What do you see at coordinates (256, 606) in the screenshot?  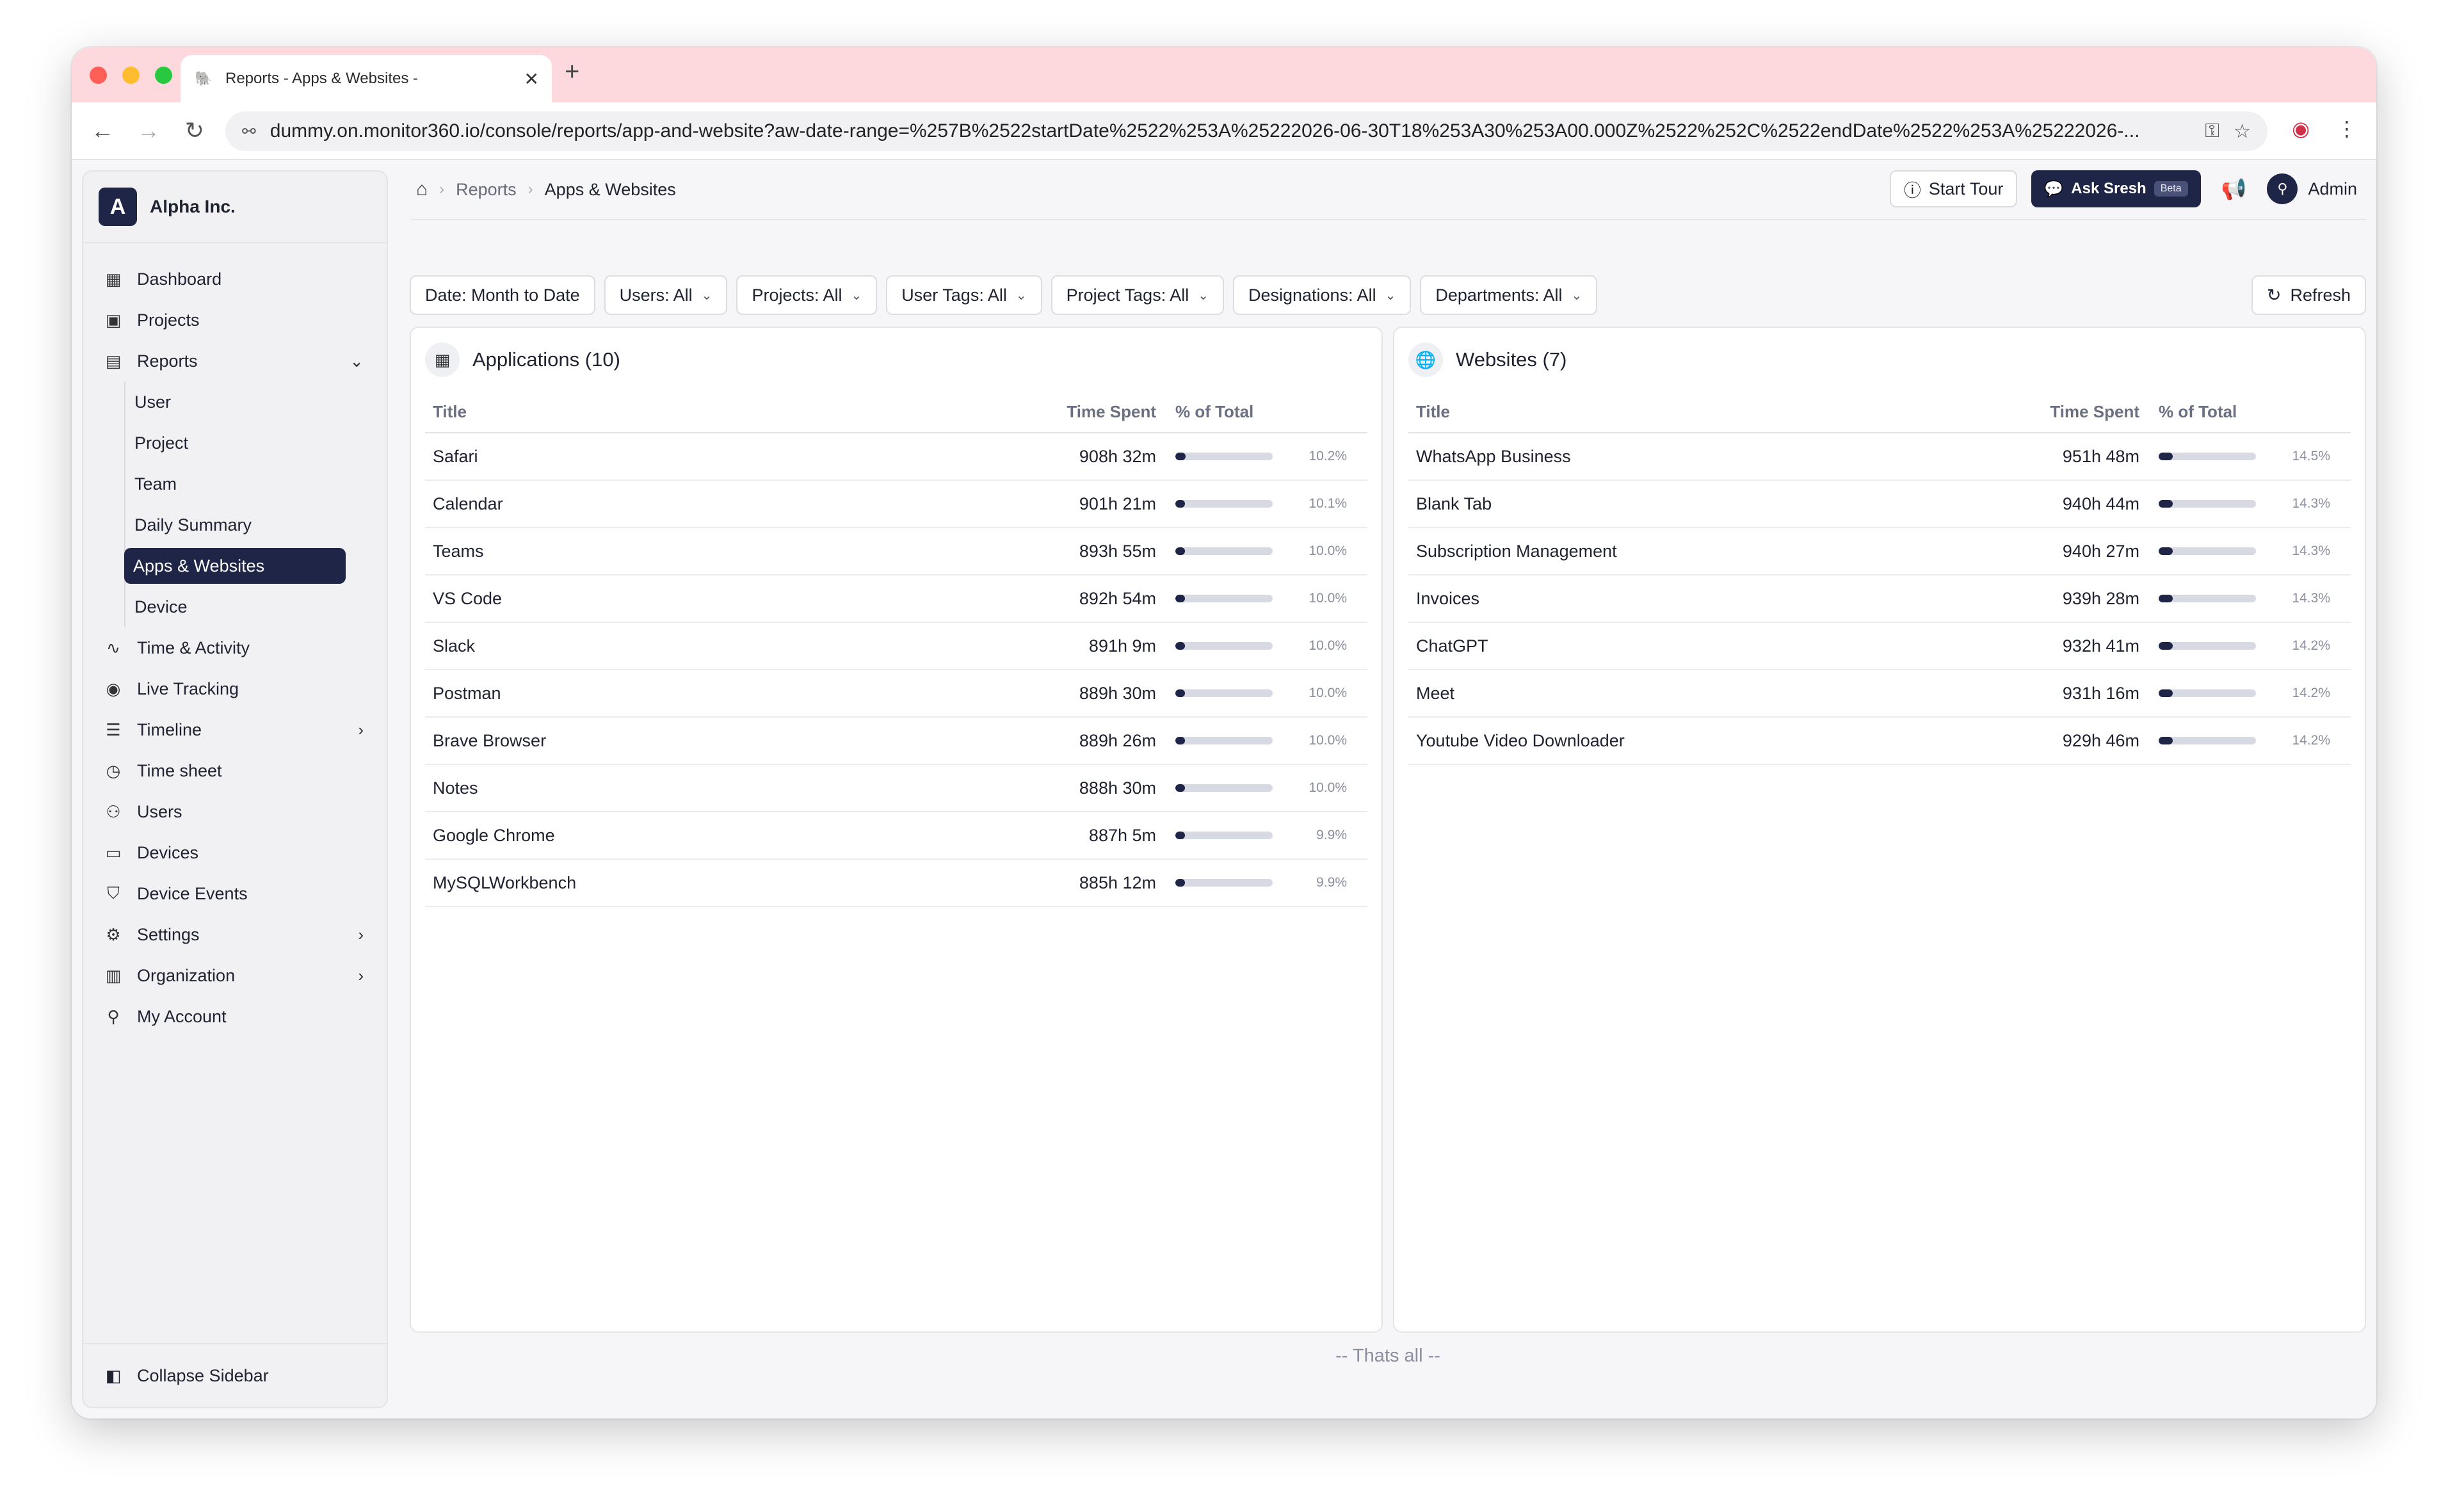 I see `sidebar-subitem-device: Device` at bounding box center [256, 606].